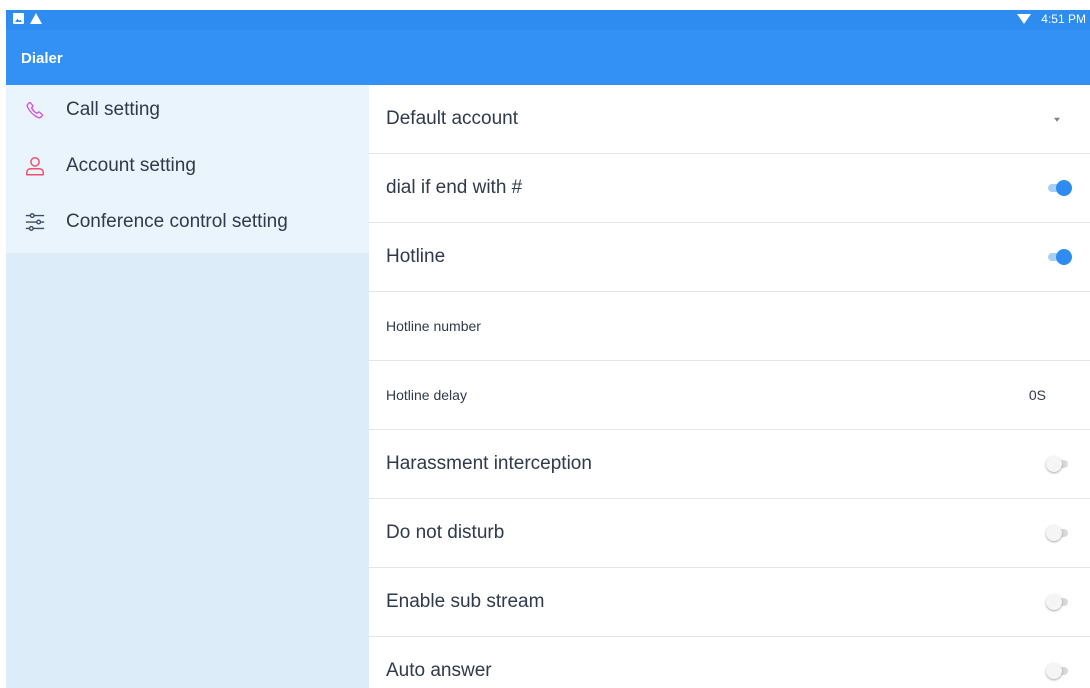 The width and height of the screenshot is (1090, 688). I want to click on harassment-interception-toggle, so click(1059, 464).